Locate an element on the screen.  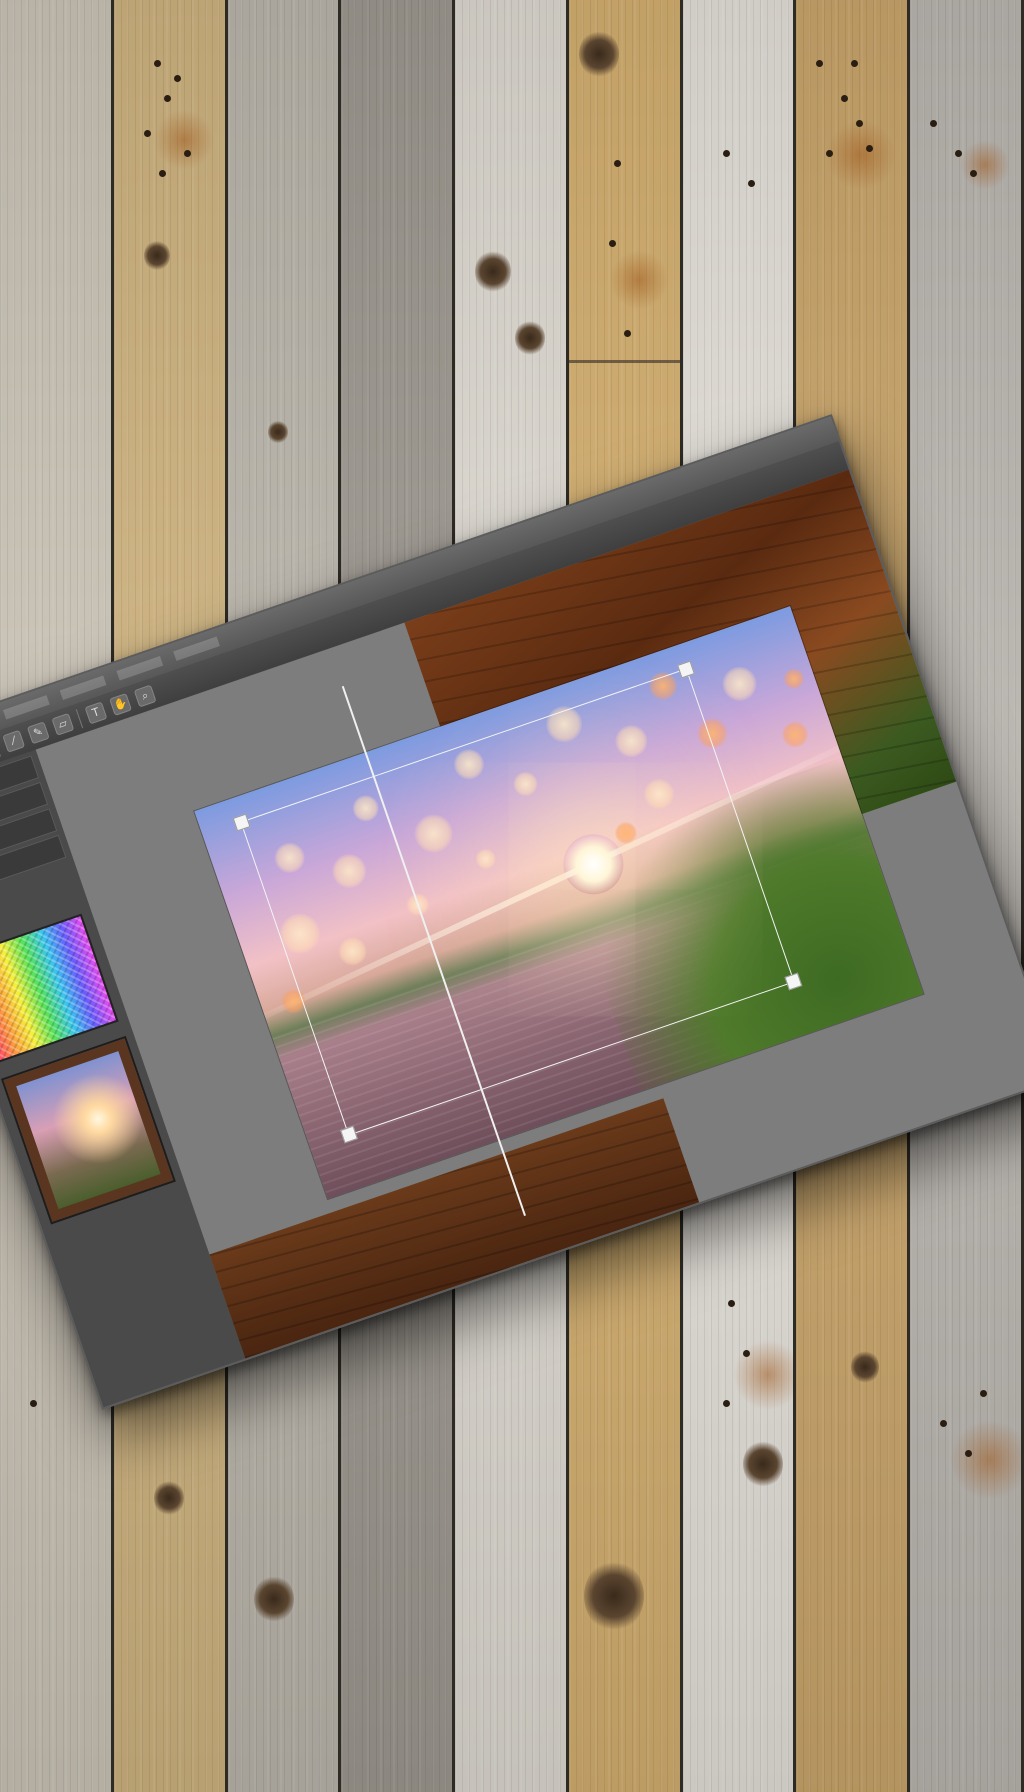
hand-icon: ✋ is located at coordinates (121, 704).